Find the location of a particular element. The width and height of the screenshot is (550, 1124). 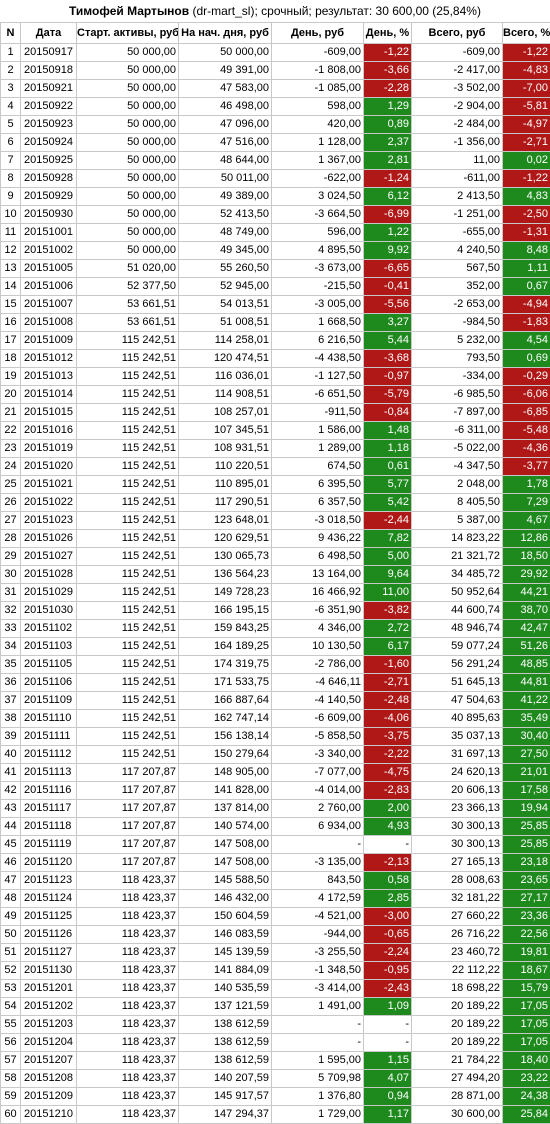

cell-total-pct: -7,00 is located at coordinates (526, 88).